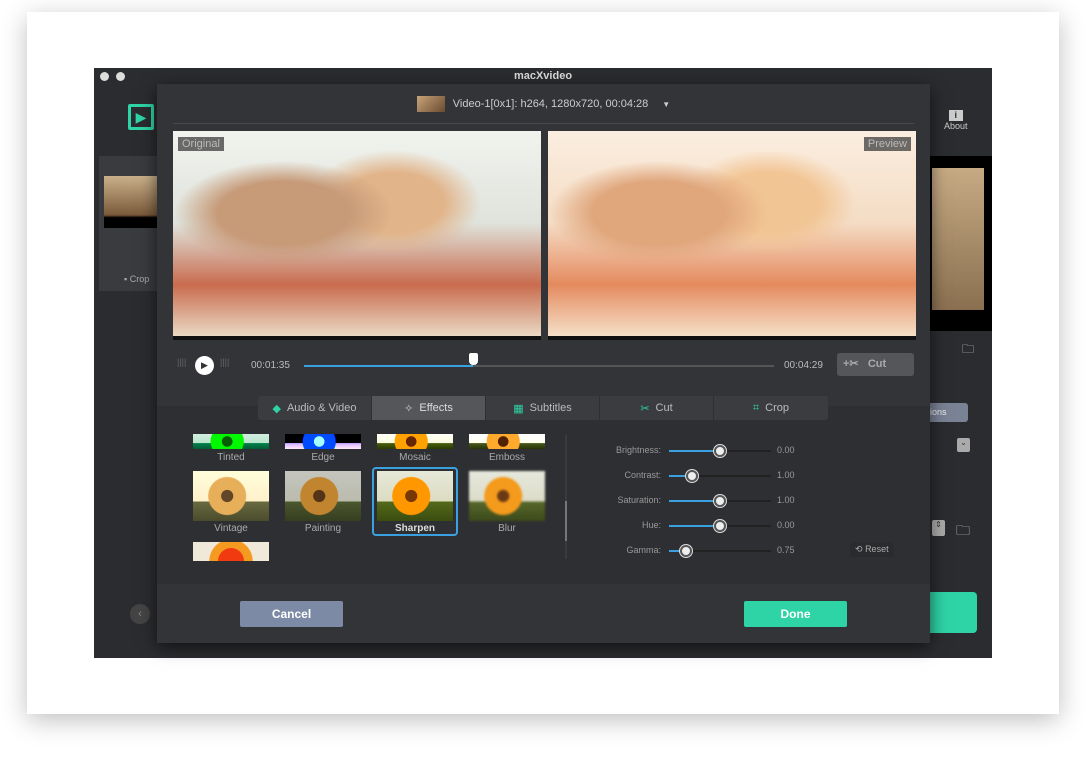 This screenshot has height=757, width=1086. I want to click on chevron-down-icon: ▼, so click(666, 104).